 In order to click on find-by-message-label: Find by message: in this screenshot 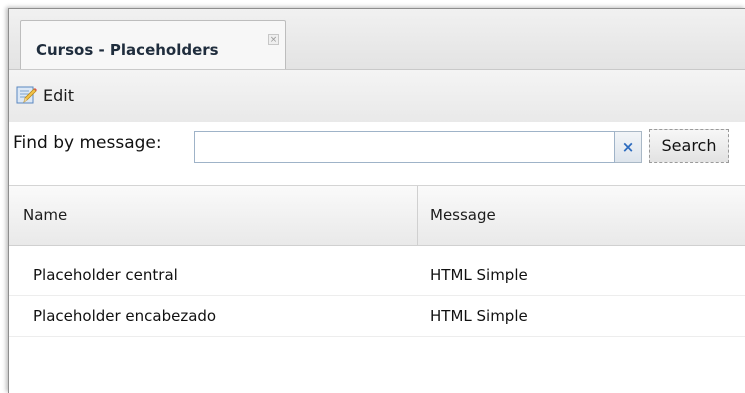, I will do `click(87, 143)`.